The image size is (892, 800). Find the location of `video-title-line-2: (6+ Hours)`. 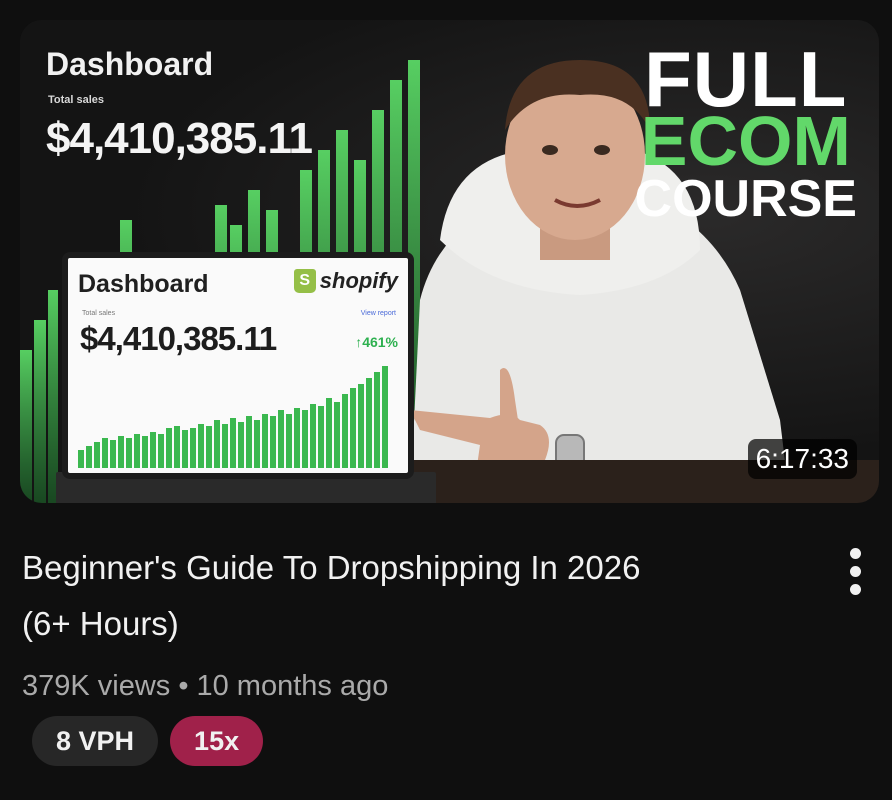

video-title-line-2: (6+ Hours) is located at coordinates (100, 623).